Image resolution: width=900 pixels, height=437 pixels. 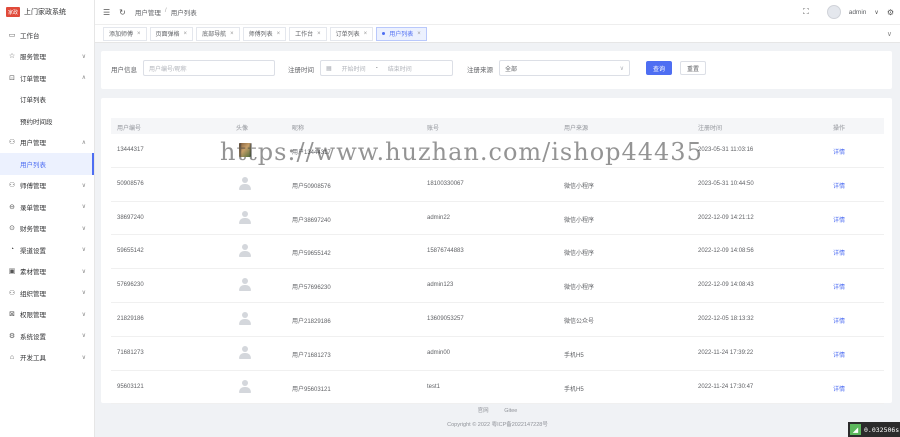 What do you see at coordinates (47, 250) in the screenshot?
I see `sidebar-item: ◔ 渠道设置 ∨` at bounding box center [47, 250].